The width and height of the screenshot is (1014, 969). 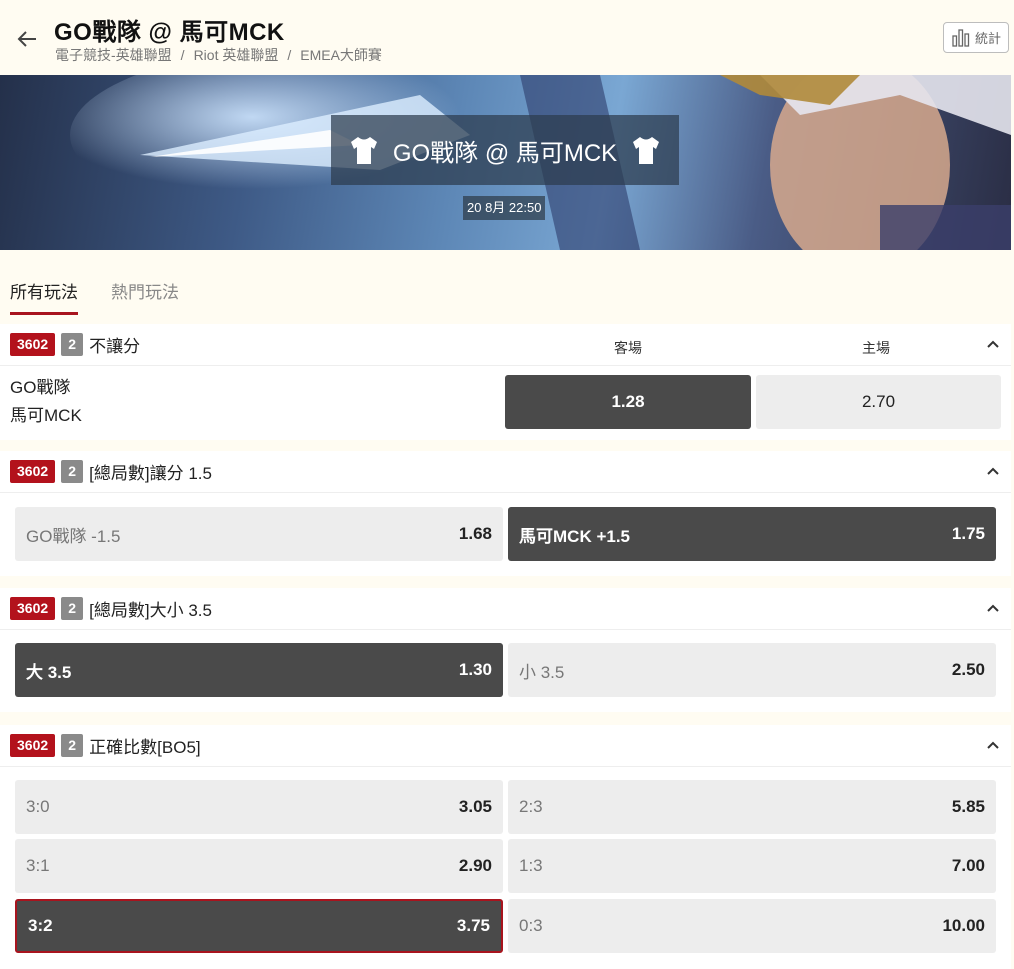 I want to click on stats-label: 統計, so click(x=987, y=38).